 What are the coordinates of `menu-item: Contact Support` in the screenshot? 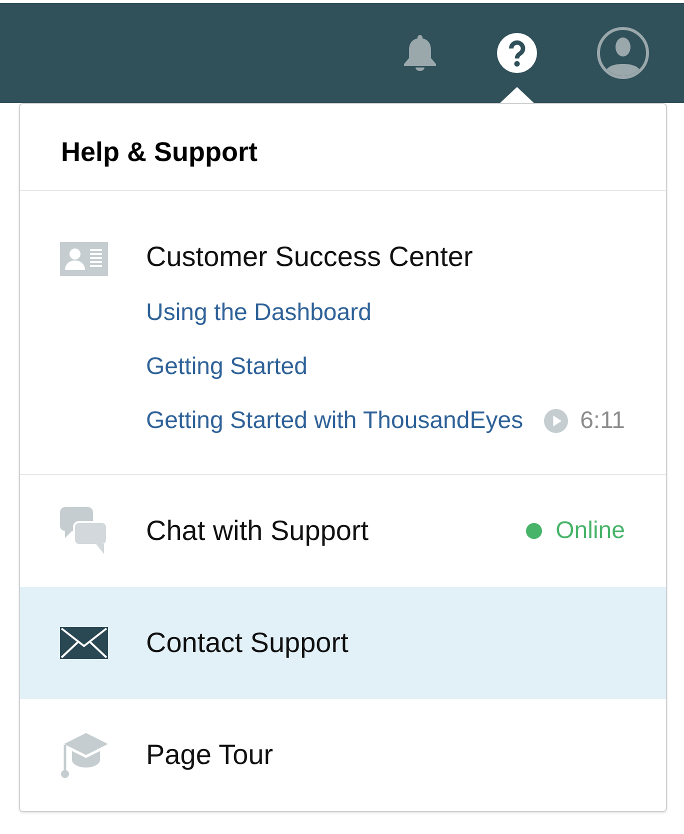 It's located at (343, 643).